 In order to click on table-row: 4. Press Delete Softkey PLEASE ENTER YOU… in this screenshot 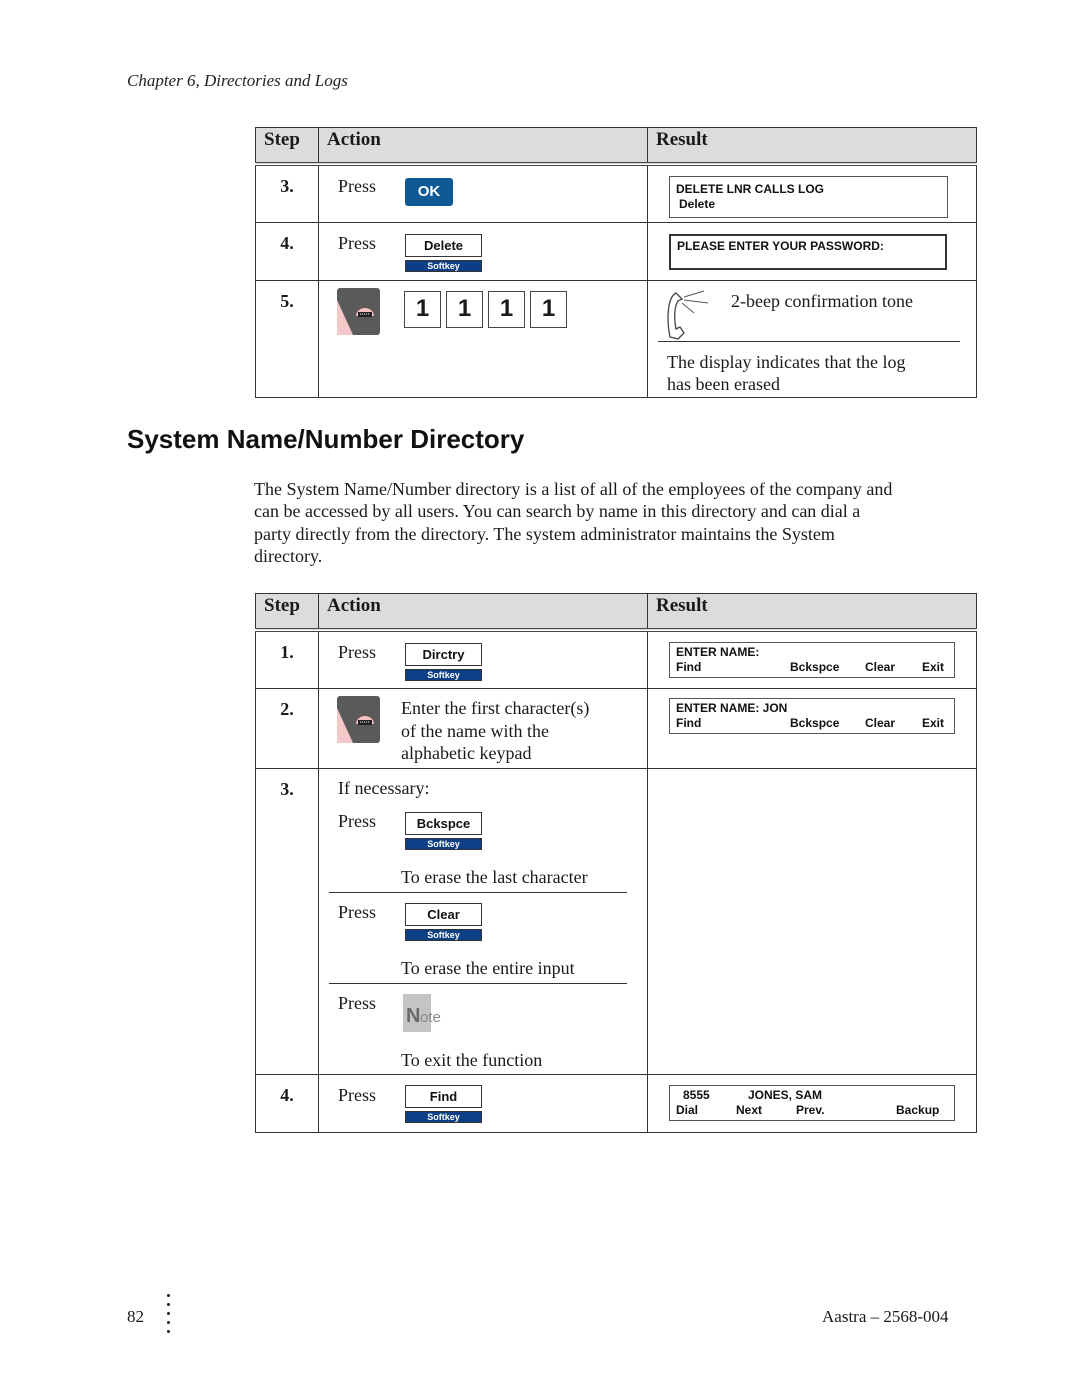, I will do `click(616, 251)`.